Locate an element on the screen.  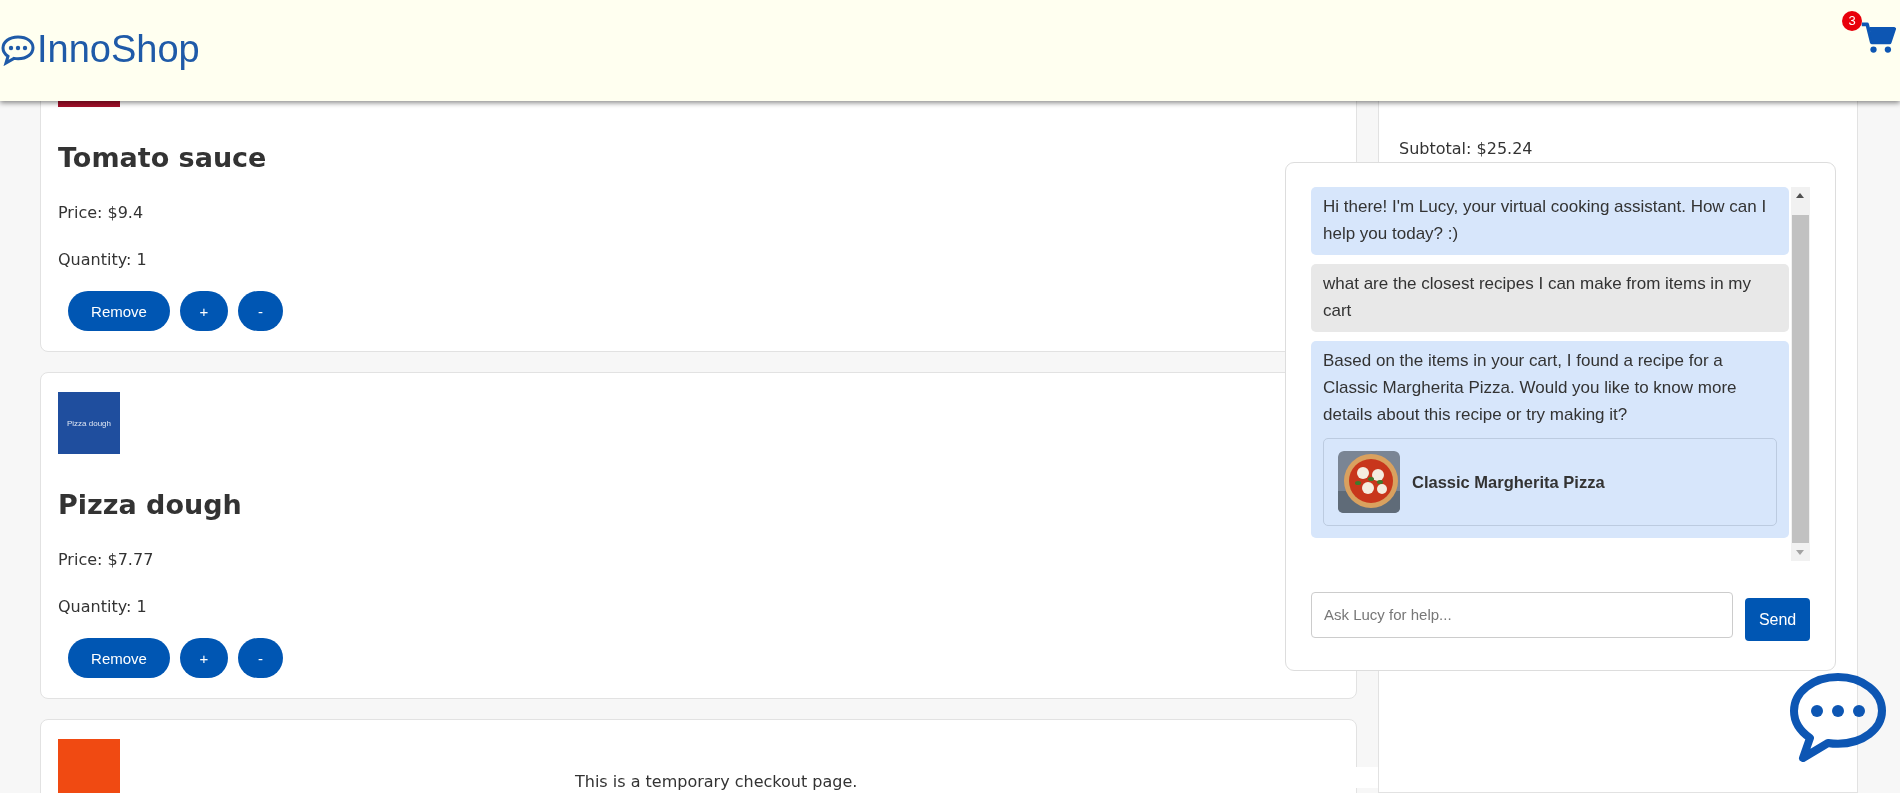
product-name: Pizza dough is located at coordinates (150, 505).